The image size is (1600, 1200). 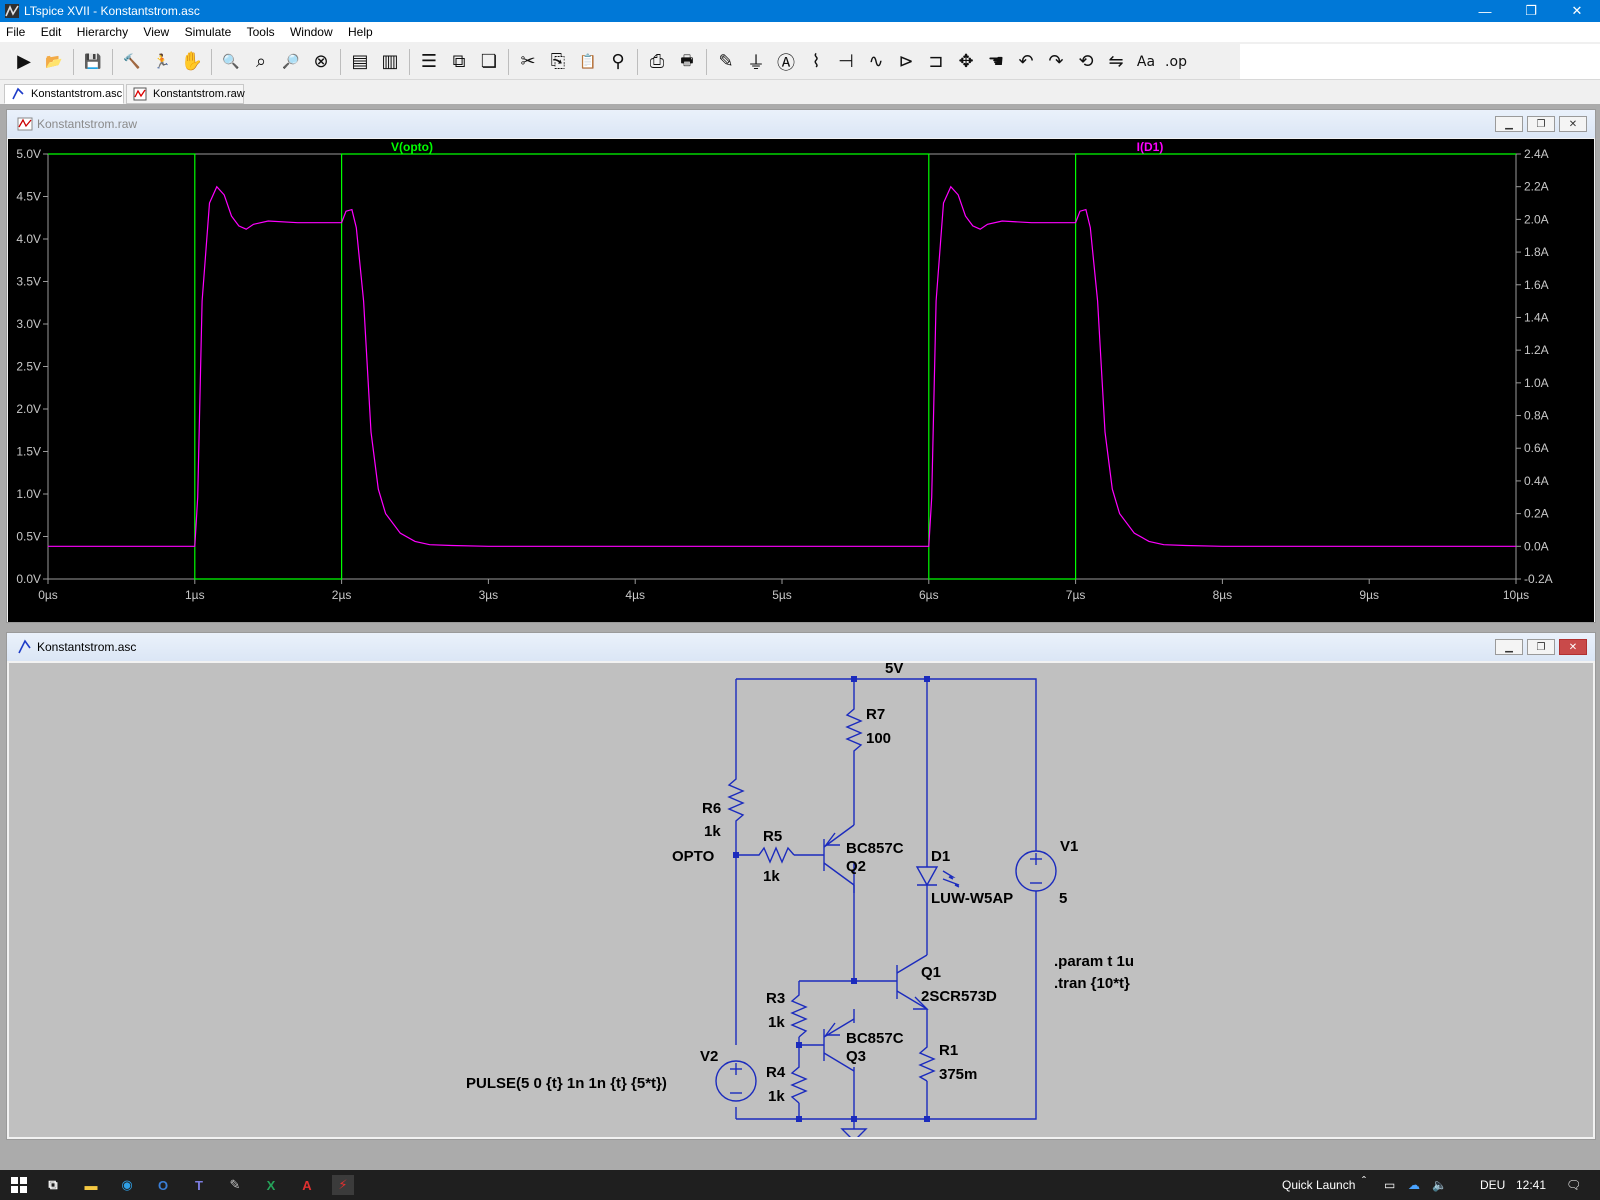 What do you see at coordinates (1531, 11) in the screenshot?
I see `restore-button: ❐` at bounding box center [1531, 11].